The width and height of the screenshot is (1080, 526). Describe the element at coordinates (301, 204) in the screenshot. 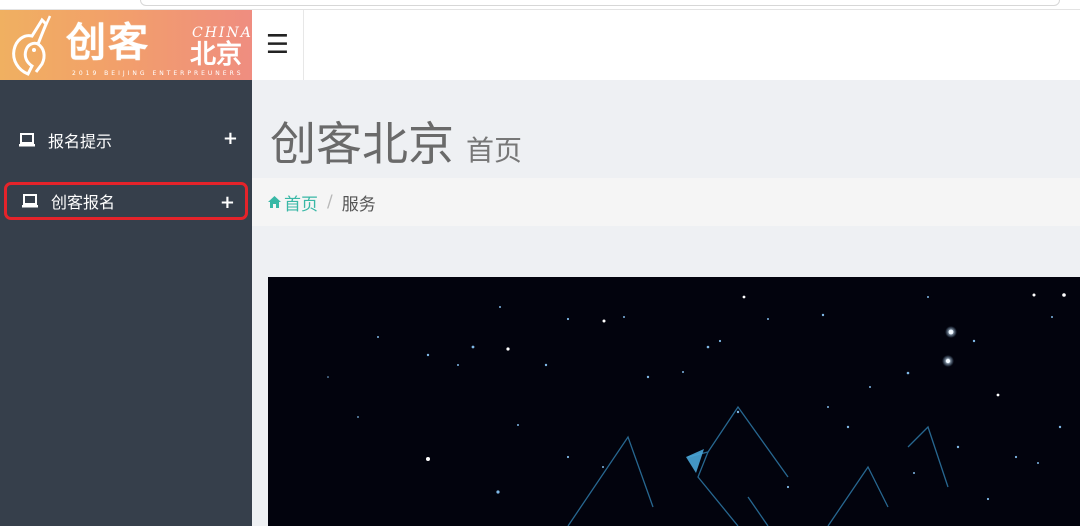

I see `breadcrumb-home-label: 首页` at that location.